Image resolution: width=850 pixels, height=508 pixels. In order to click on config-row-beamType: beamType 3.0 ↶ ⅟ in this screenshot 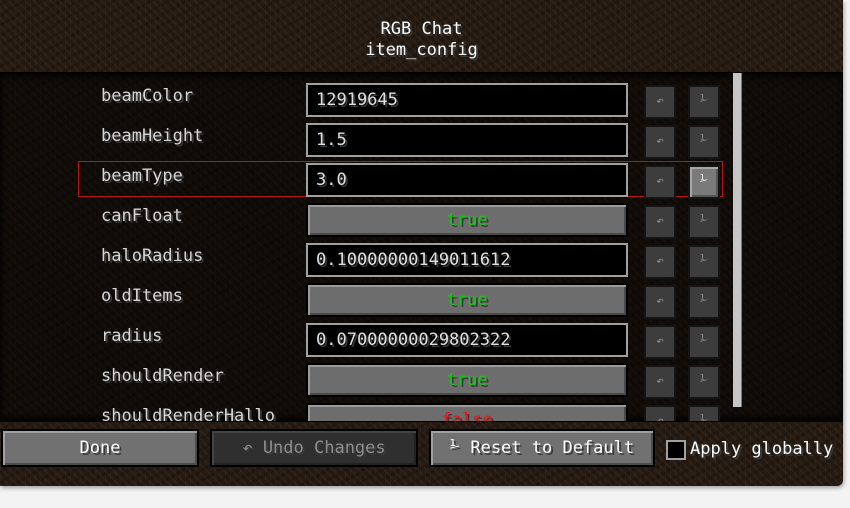, I will do `click(421, 180)`.